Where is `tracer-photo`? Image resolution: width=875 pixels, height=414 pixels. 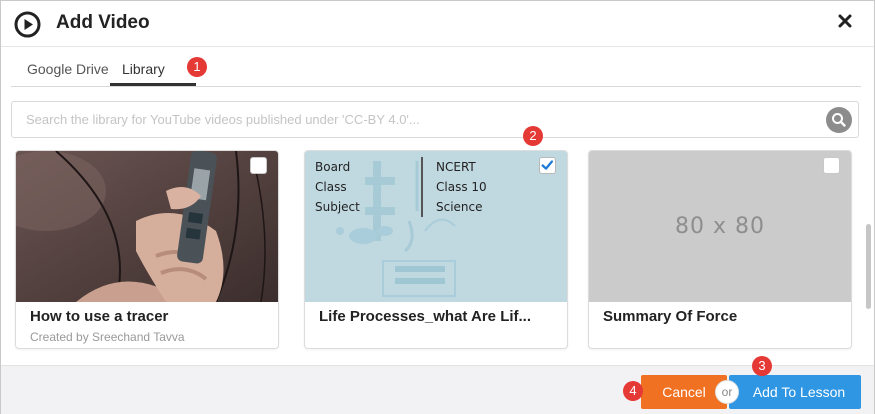
tracer-photo is located at coordinates (147, 226).